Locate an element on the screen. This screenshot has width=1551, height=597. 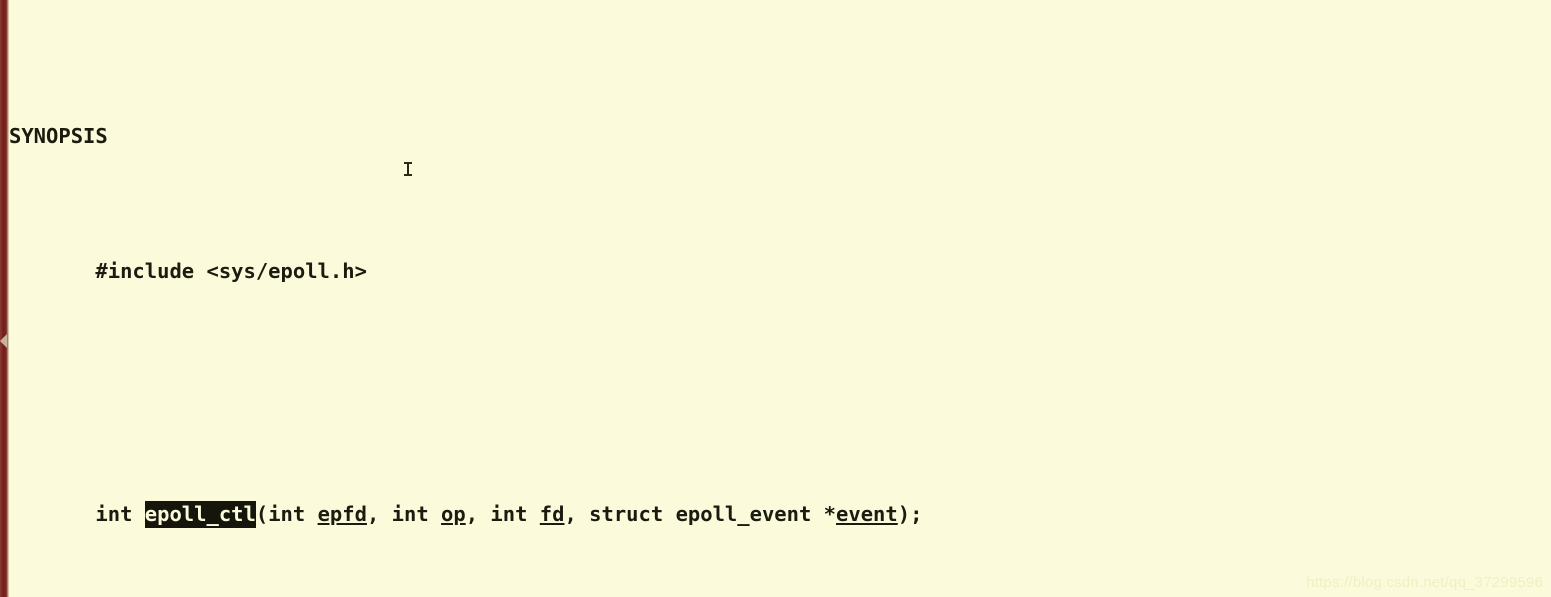
proto-star: * is located at coordinates (824, 514).